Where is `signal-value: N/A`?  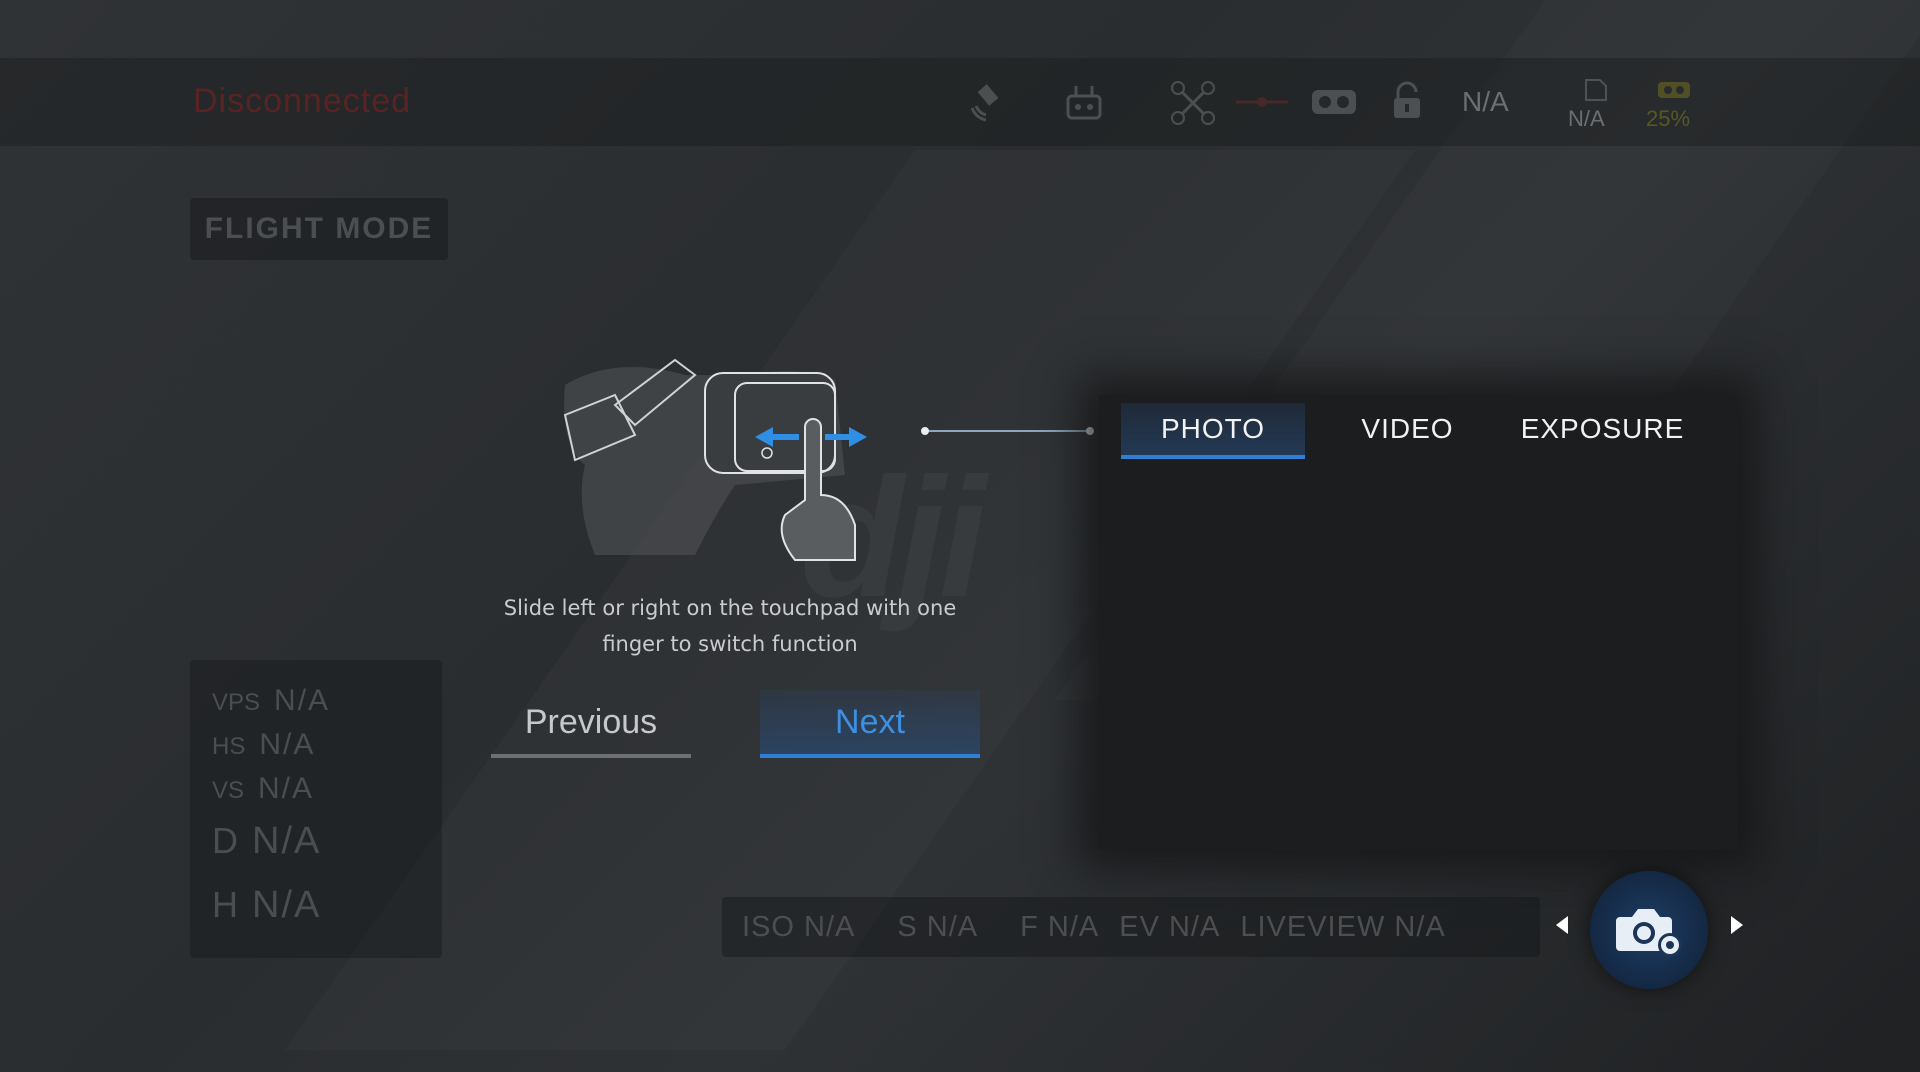 signal-value: N/A is located at coordinates (1485, 101).